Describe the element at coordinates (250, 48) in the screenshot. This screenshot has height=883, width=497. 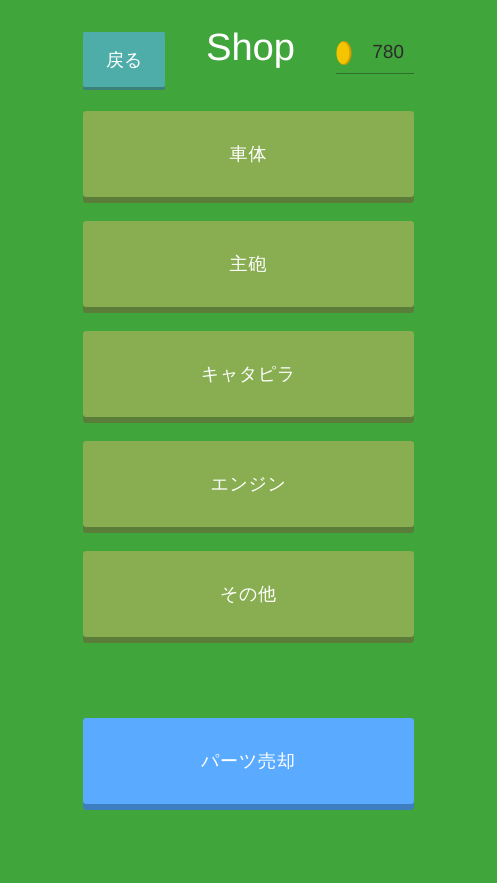
I see `page-title: Shop` at that location.